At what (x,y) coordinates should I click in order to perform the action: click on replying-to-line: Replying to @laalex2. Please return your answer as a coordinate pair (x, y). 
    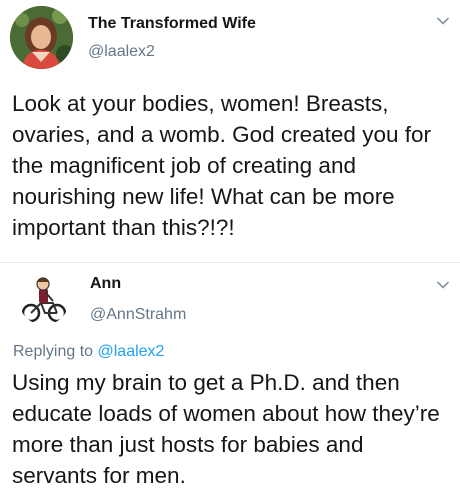
    Looking at the image, I should click on (88, 352).